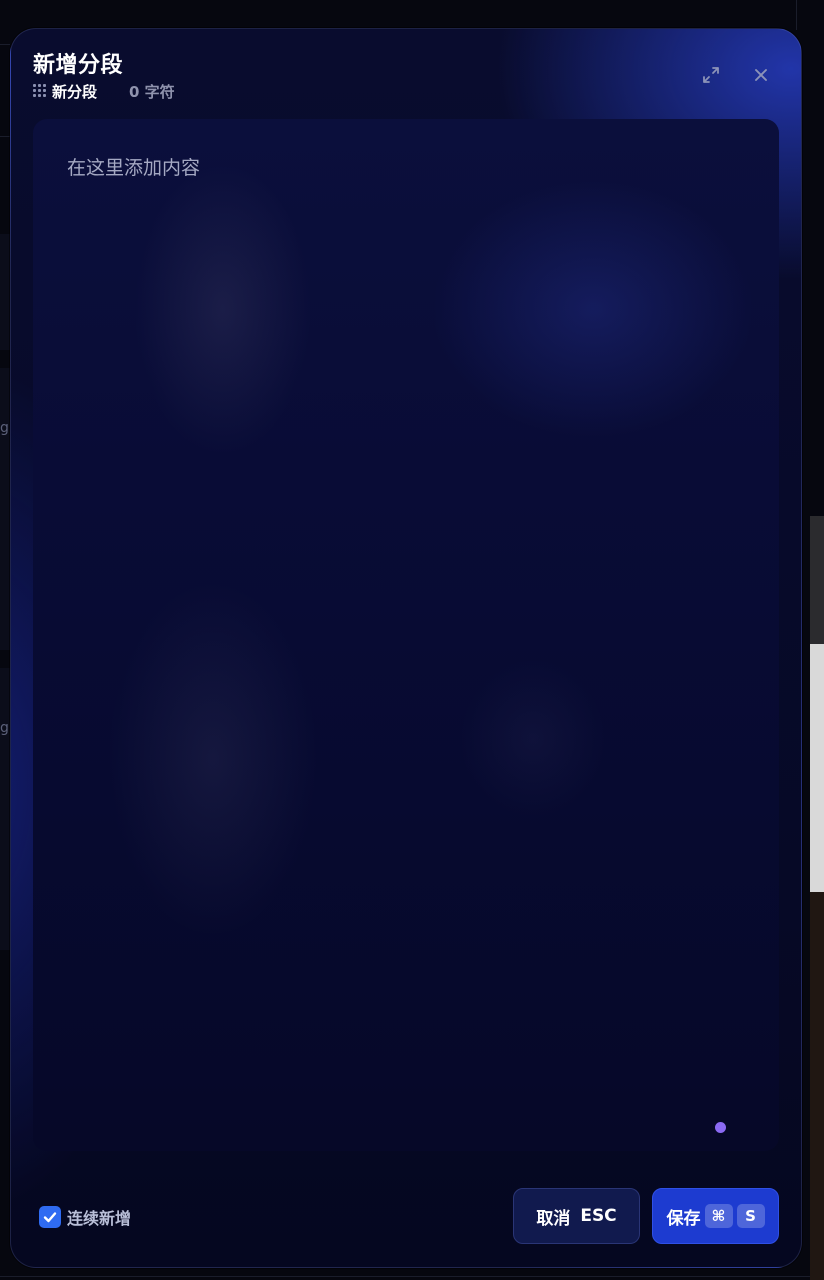 The height and width of the screenshot is (1280, 824). Describe the element at coordinates (683, 1218) in the screenshot. I see `save-label: 保存` at that location.